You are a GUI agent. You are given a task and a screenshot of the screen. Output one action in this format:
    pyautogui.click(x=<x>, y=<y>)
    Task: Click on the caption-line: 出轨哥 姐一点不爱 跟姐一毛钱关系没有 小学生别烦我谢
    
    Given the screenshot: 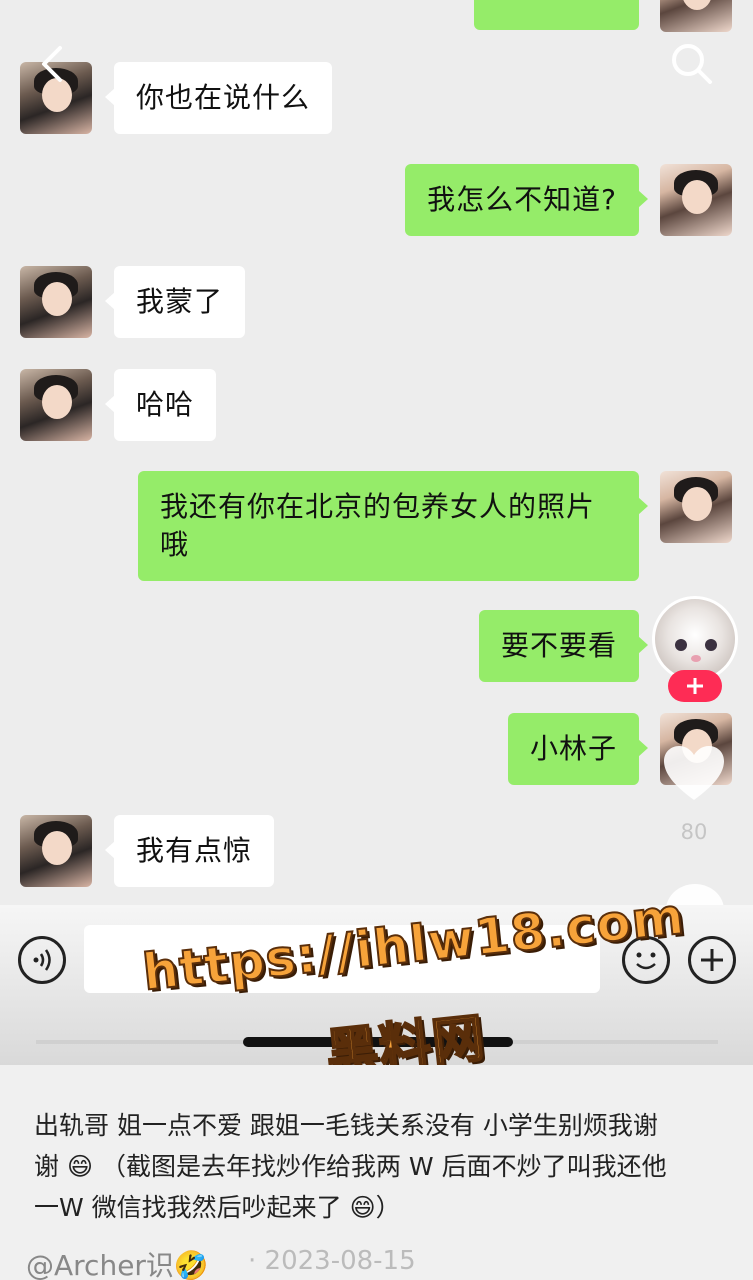 What is the action you would take?
    pyautogui.click(x=346, y=1125)
    